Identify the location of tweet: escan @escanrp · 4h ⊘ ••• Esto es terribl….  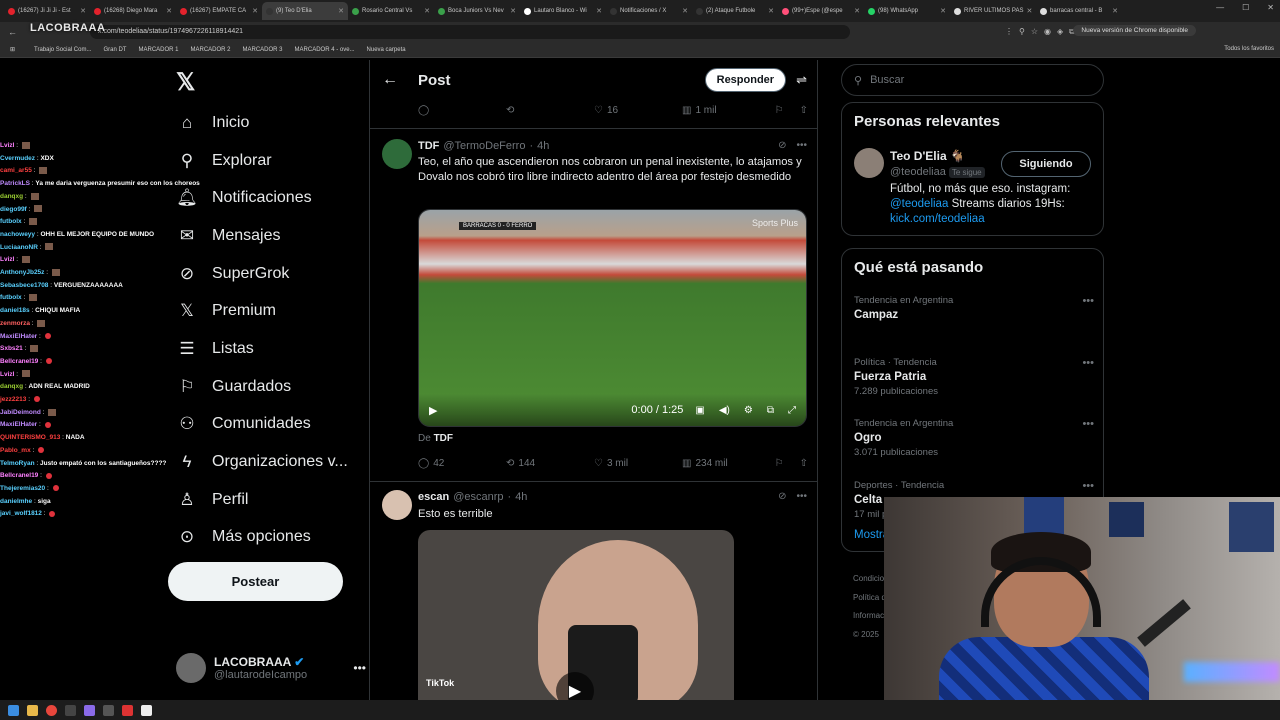
(593, 590).